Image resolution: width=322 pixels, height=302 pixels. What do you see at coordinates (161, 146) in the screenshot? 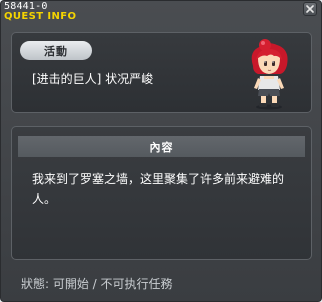
I see `content-header: 內容` at bounding box center [161, 146].